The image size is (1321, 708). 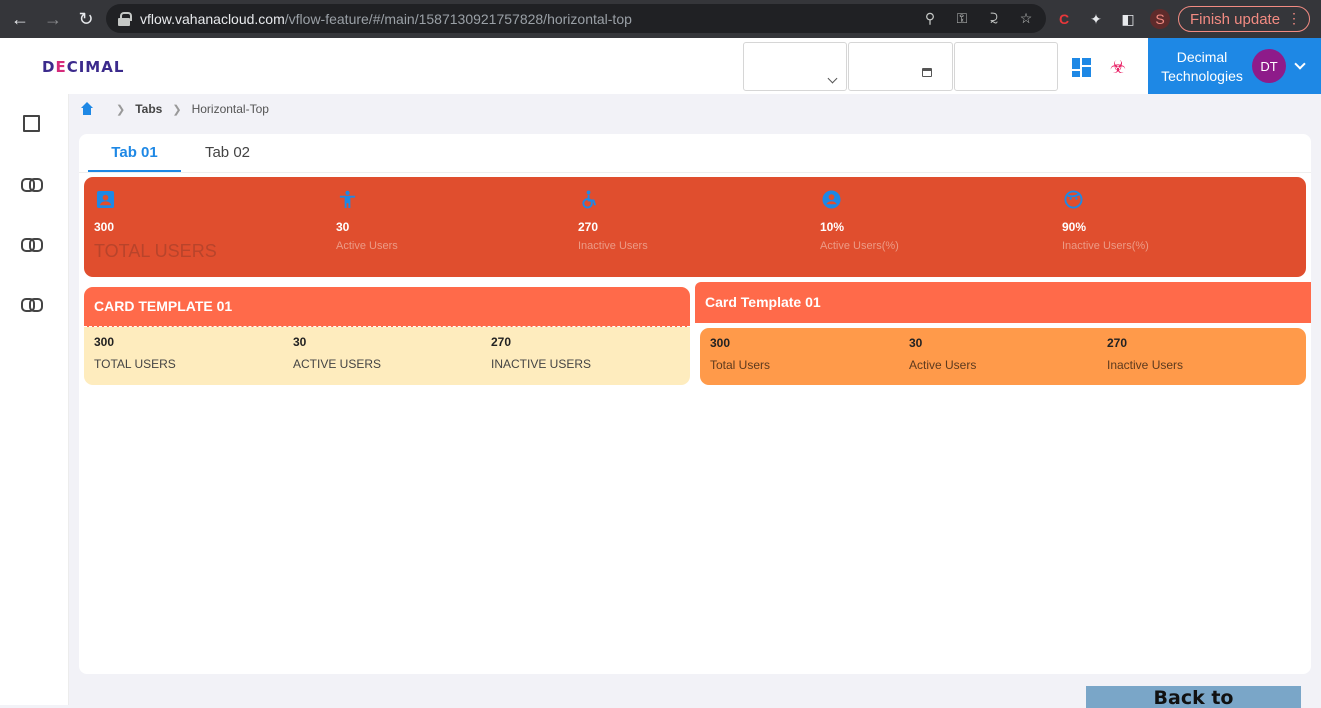 What do you see at coordinates (859, 246) in the screenshot?
I see `stat-label: Active Users(%)` at bounding box center [859, 246].